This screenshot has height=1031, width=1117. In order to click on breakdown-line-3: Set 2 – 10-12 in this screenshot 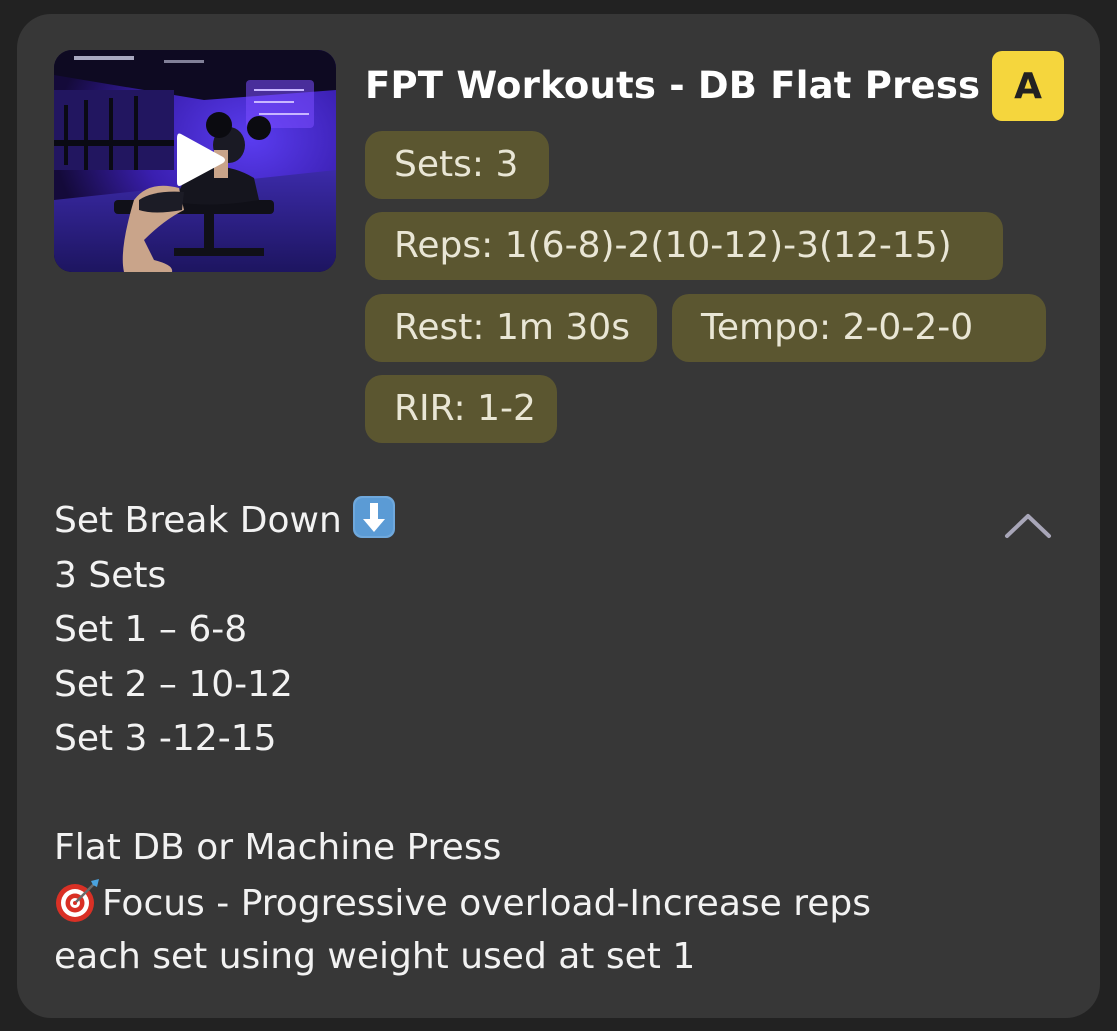, I will do `click(173, 684)`.